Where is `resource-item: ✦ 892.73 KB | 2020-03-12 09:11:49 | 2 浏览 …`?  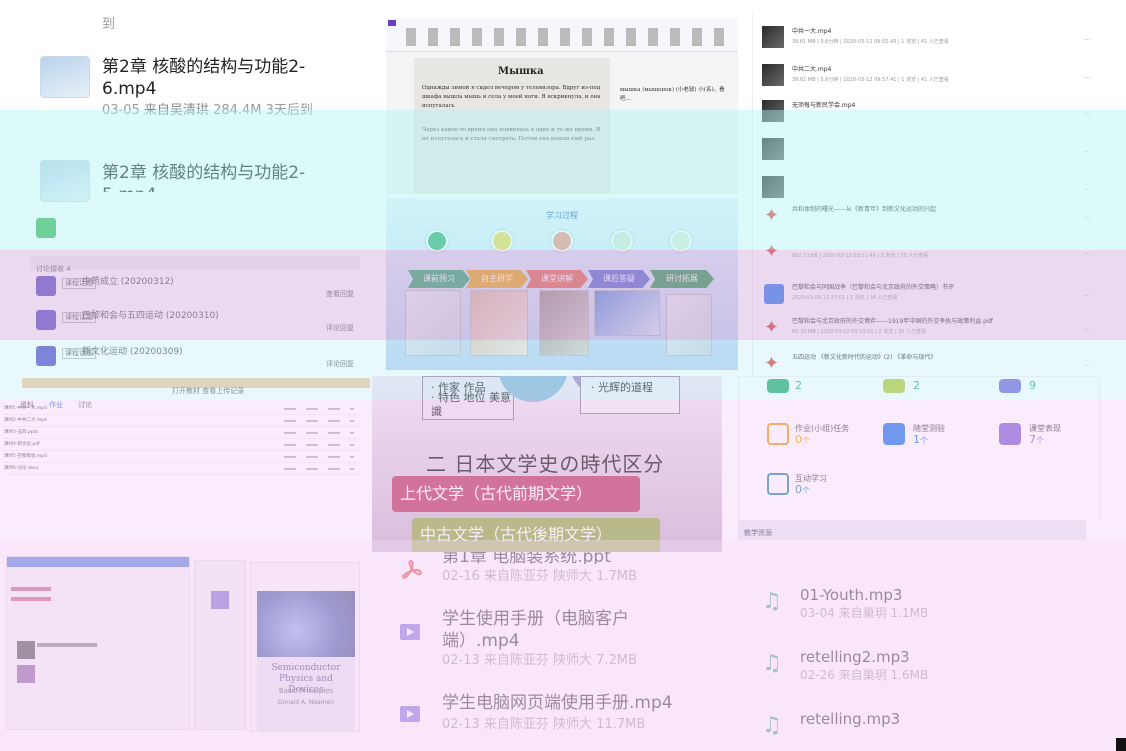
resource-item: ✦ 892.73 KB | 2020-03-12 09:11:49 | 2 浏览 … is located at coordinates (932, 255).